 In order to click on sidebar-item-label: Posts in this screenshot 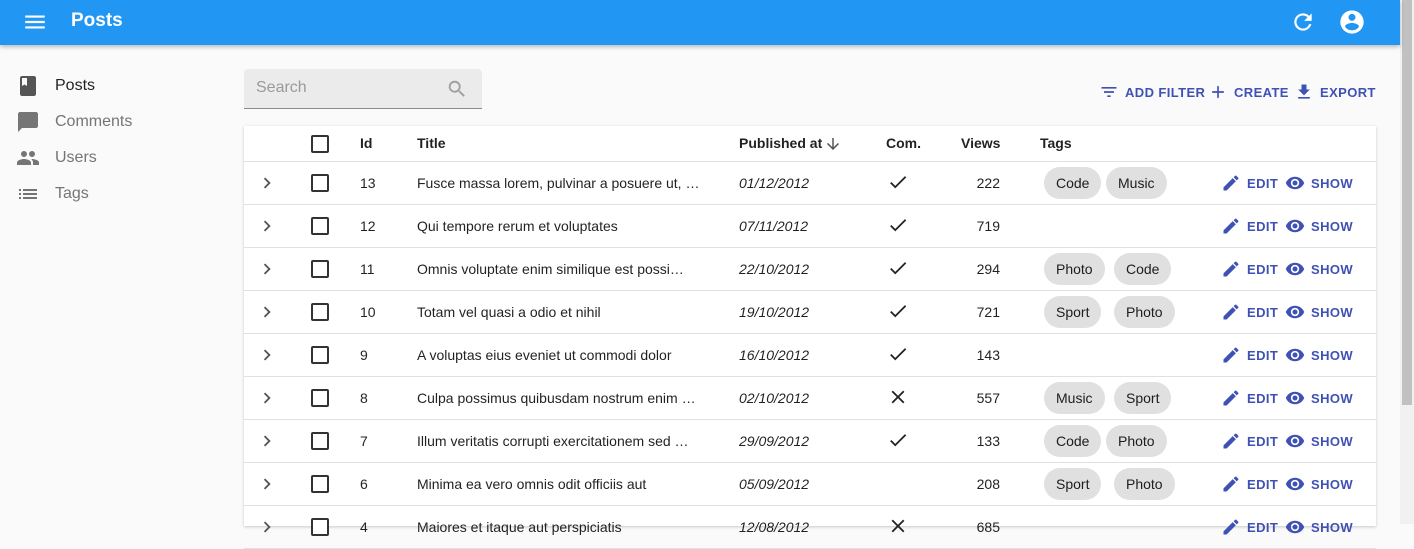, I will do `click(75, 85)`.